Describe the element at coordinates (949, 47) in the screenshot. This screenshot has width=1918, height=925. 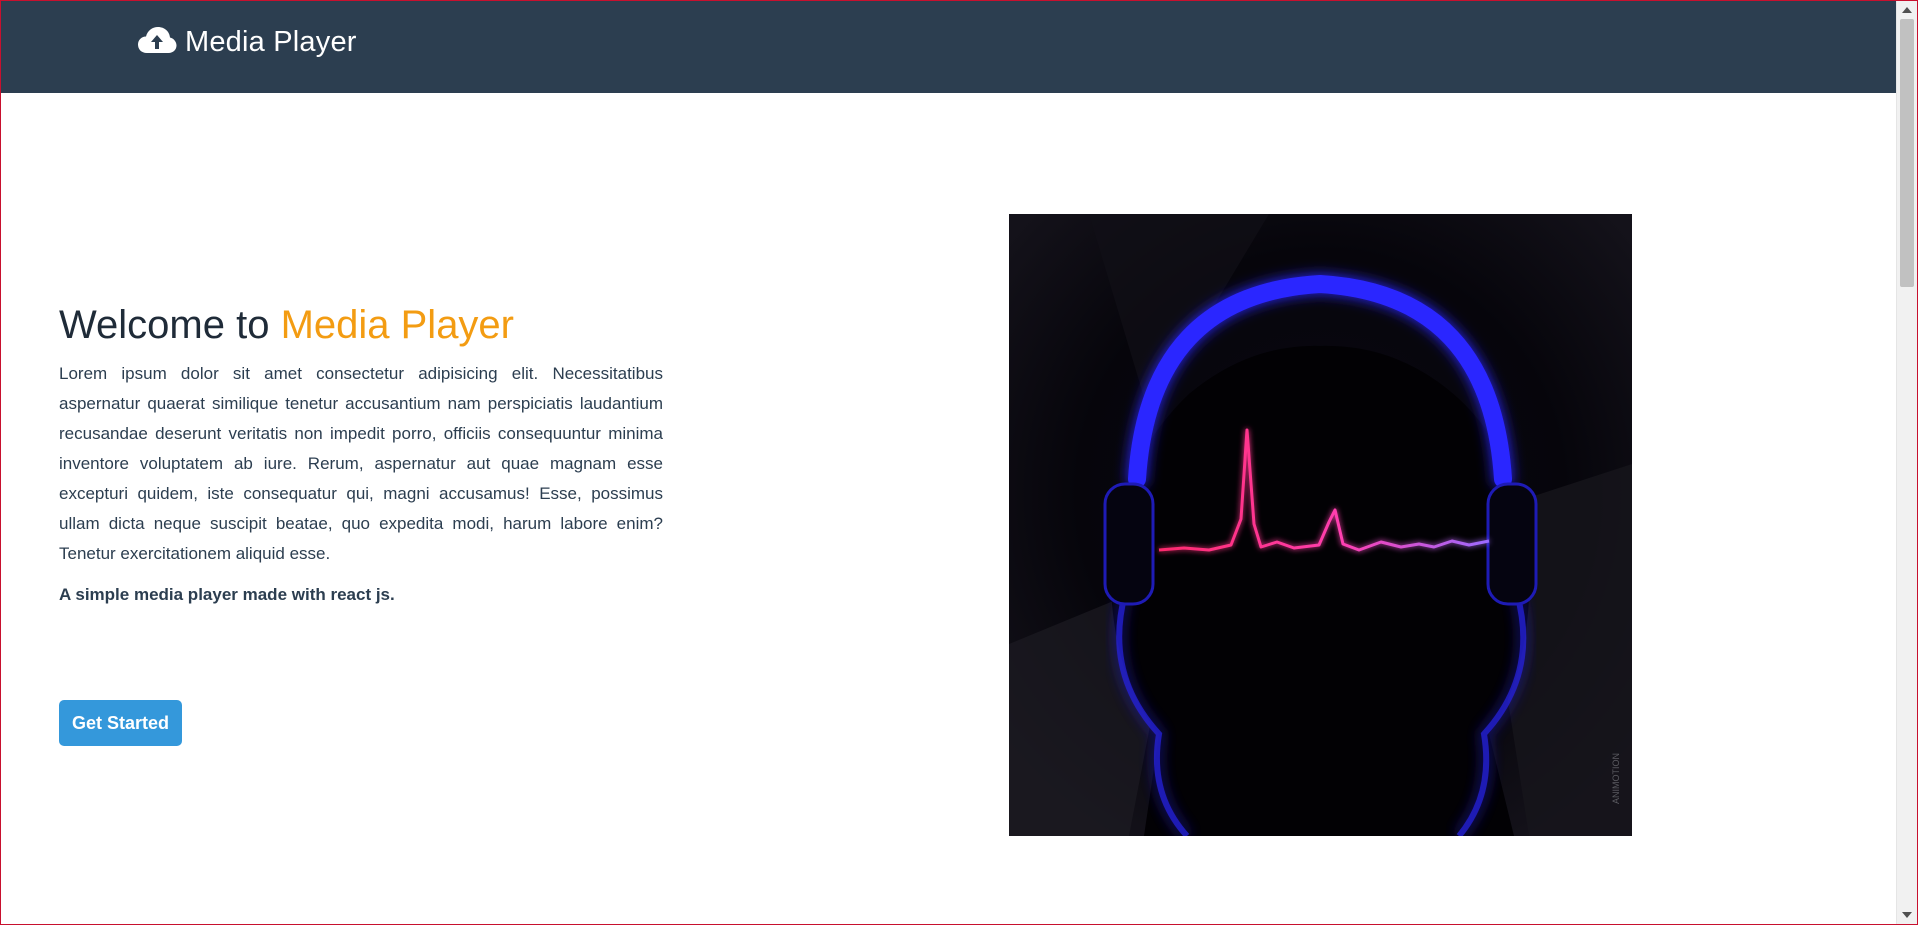
I see `navbar: Media Player` at that location.